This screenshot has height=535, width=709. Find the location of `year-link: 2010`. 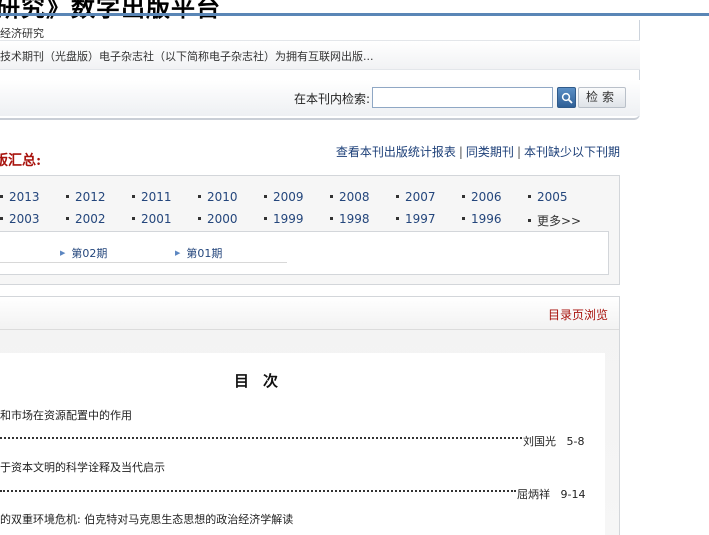

year-link: 2010 is located at coordinates (218, 197).